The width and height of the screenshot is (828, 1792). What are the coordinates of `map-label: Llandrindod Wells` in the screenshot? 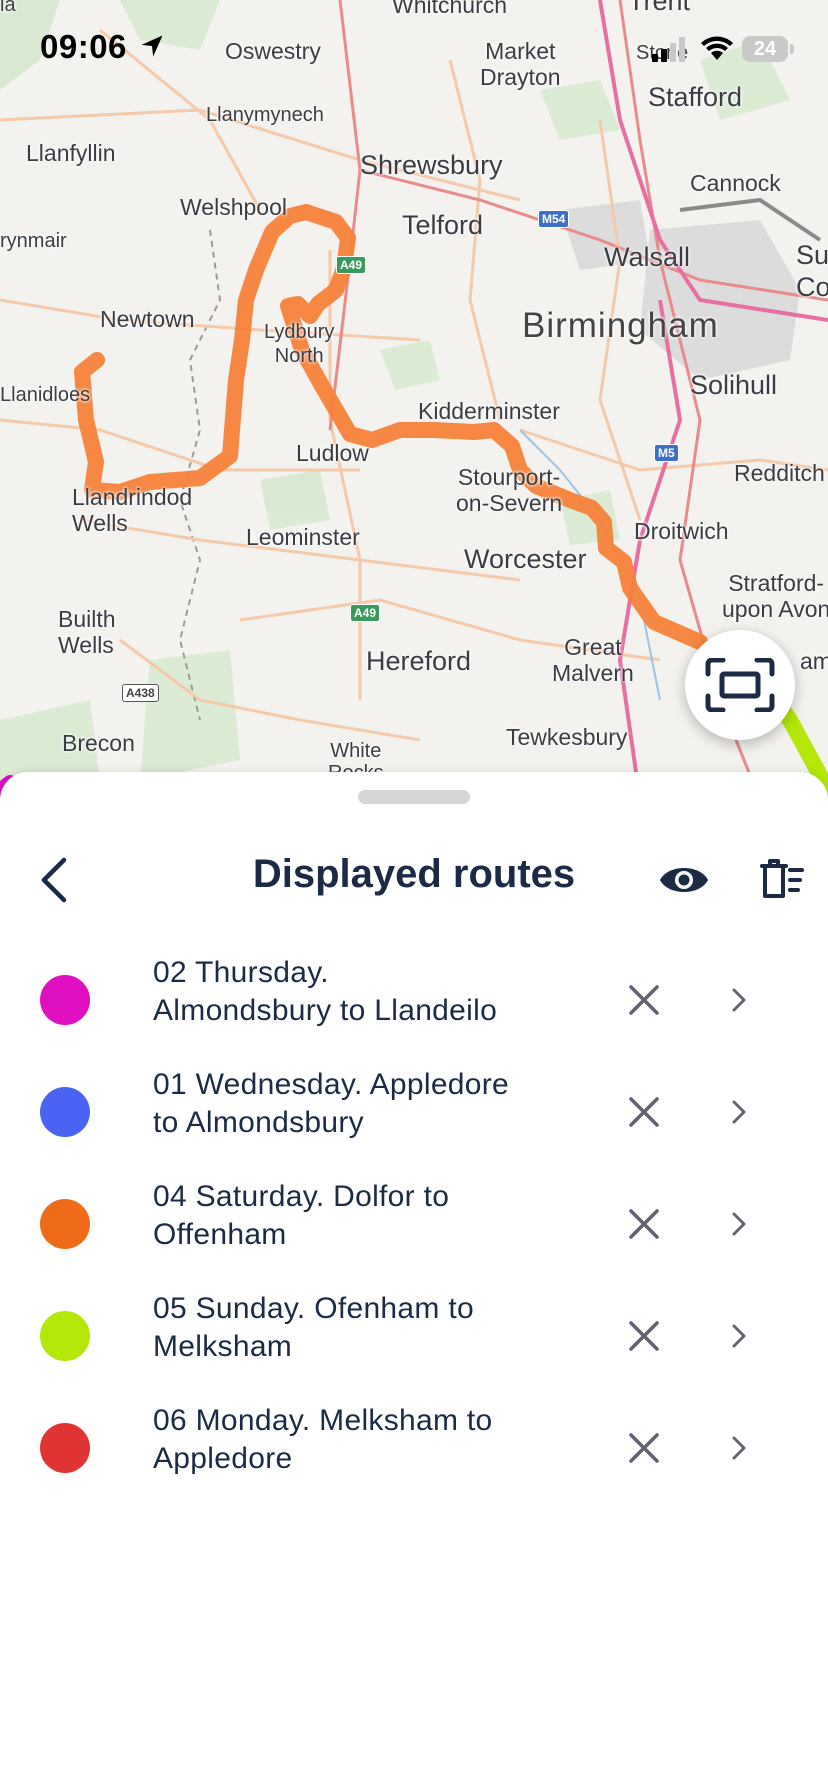 It's located at (132, 510).